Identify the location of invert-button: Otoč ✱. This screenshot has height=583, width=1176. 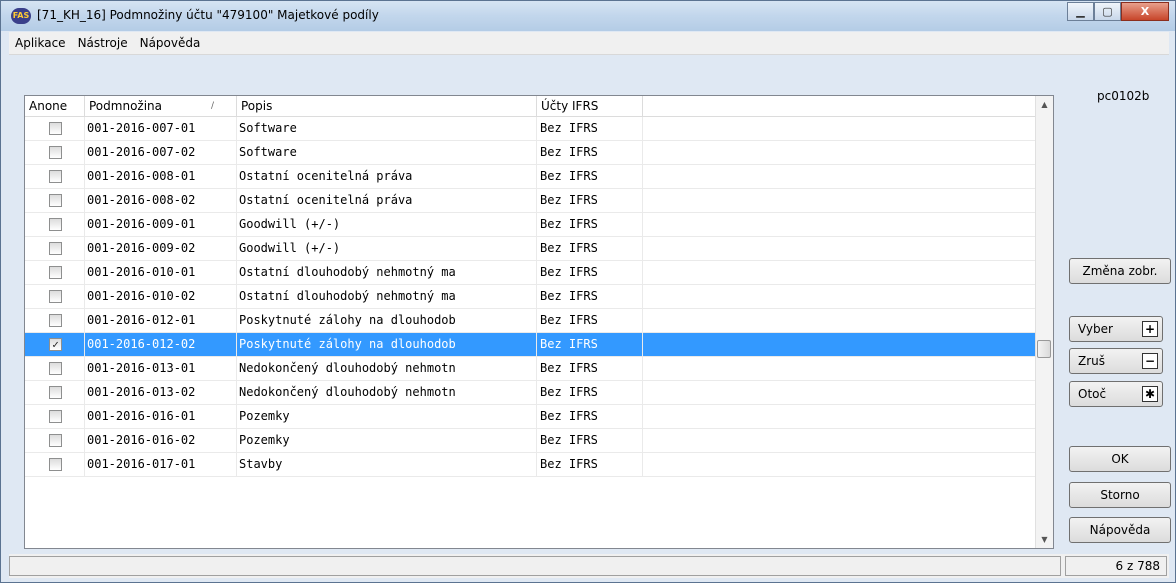
(1116, 394).